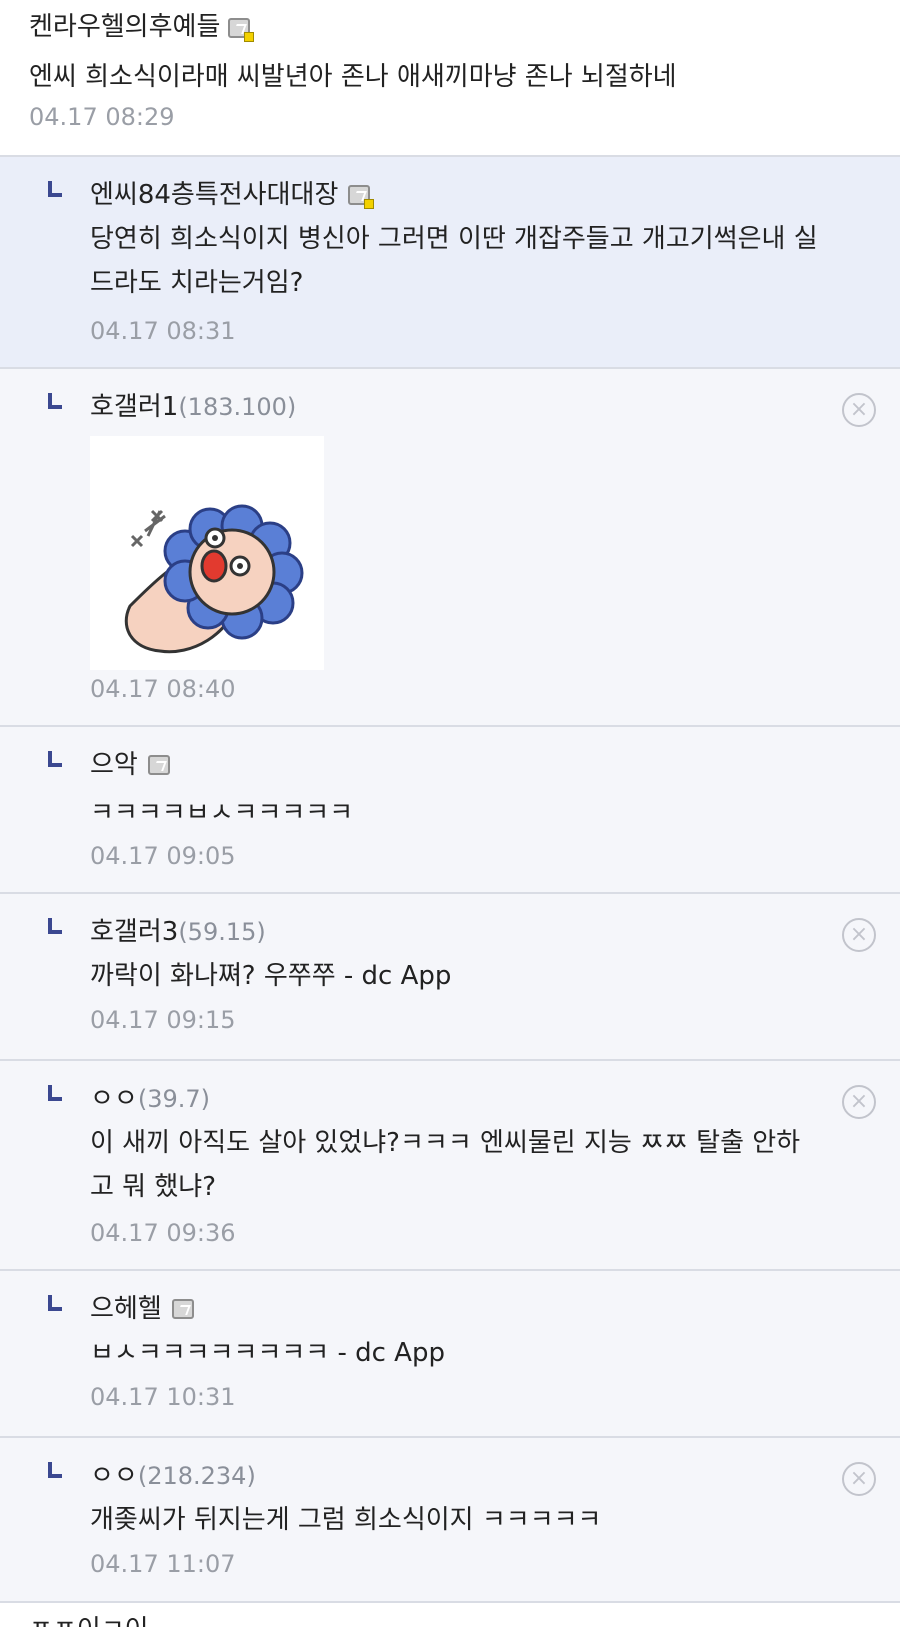 The image size is (900, 1627). I want to click on nickname-text: 으헤헬, so click(126, 1309).